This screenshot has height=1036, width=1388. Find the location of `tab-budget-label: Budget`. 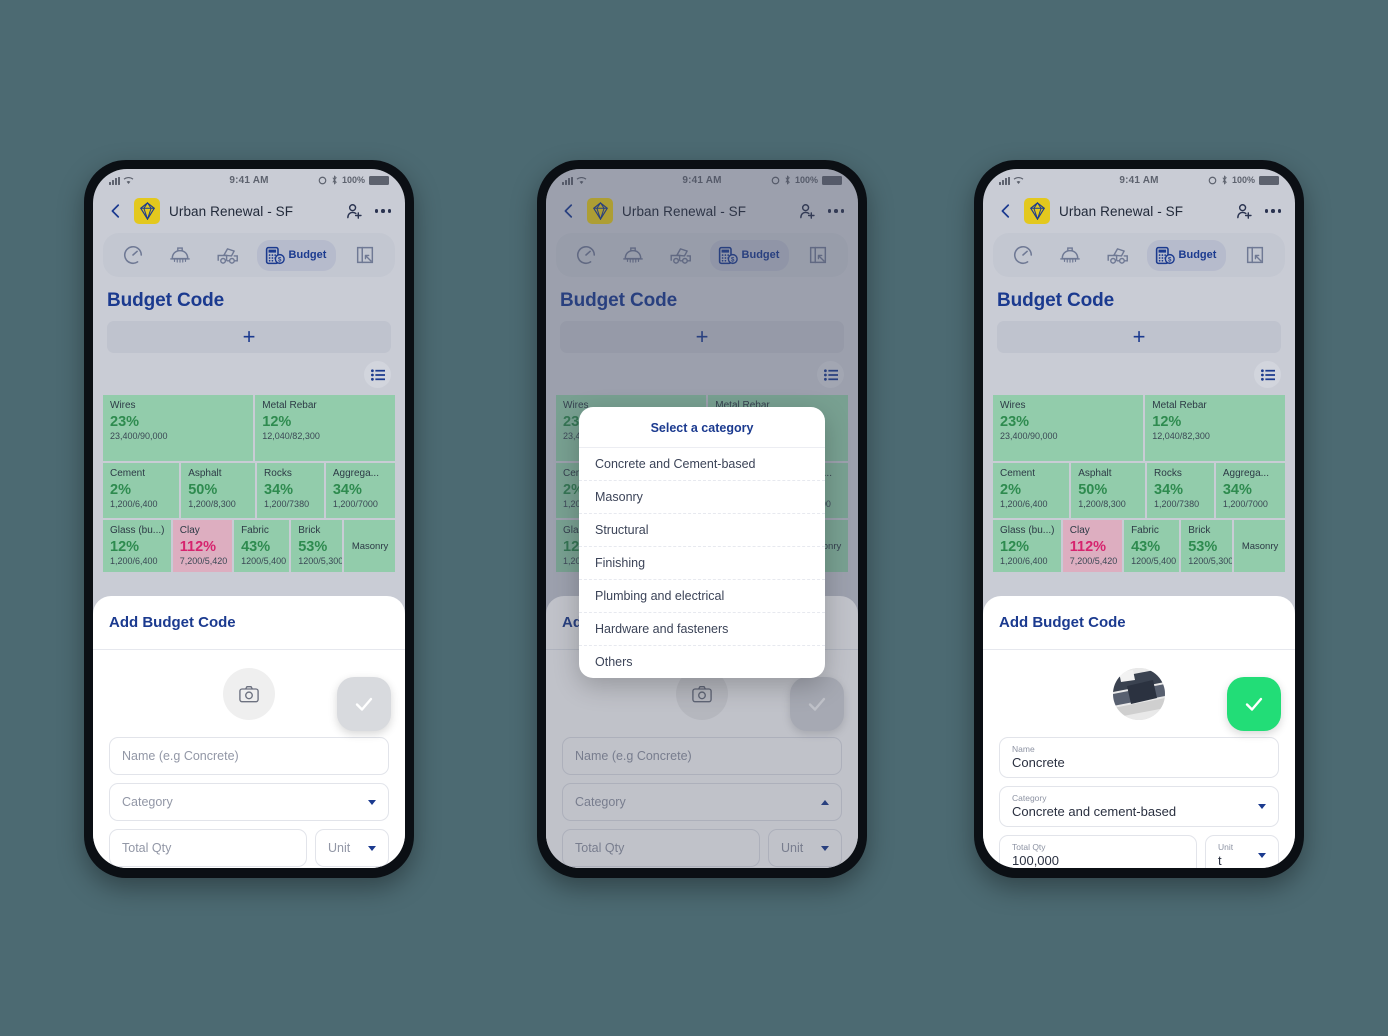

tab-budget-label: Budget is located at coordinates (1197, 255).